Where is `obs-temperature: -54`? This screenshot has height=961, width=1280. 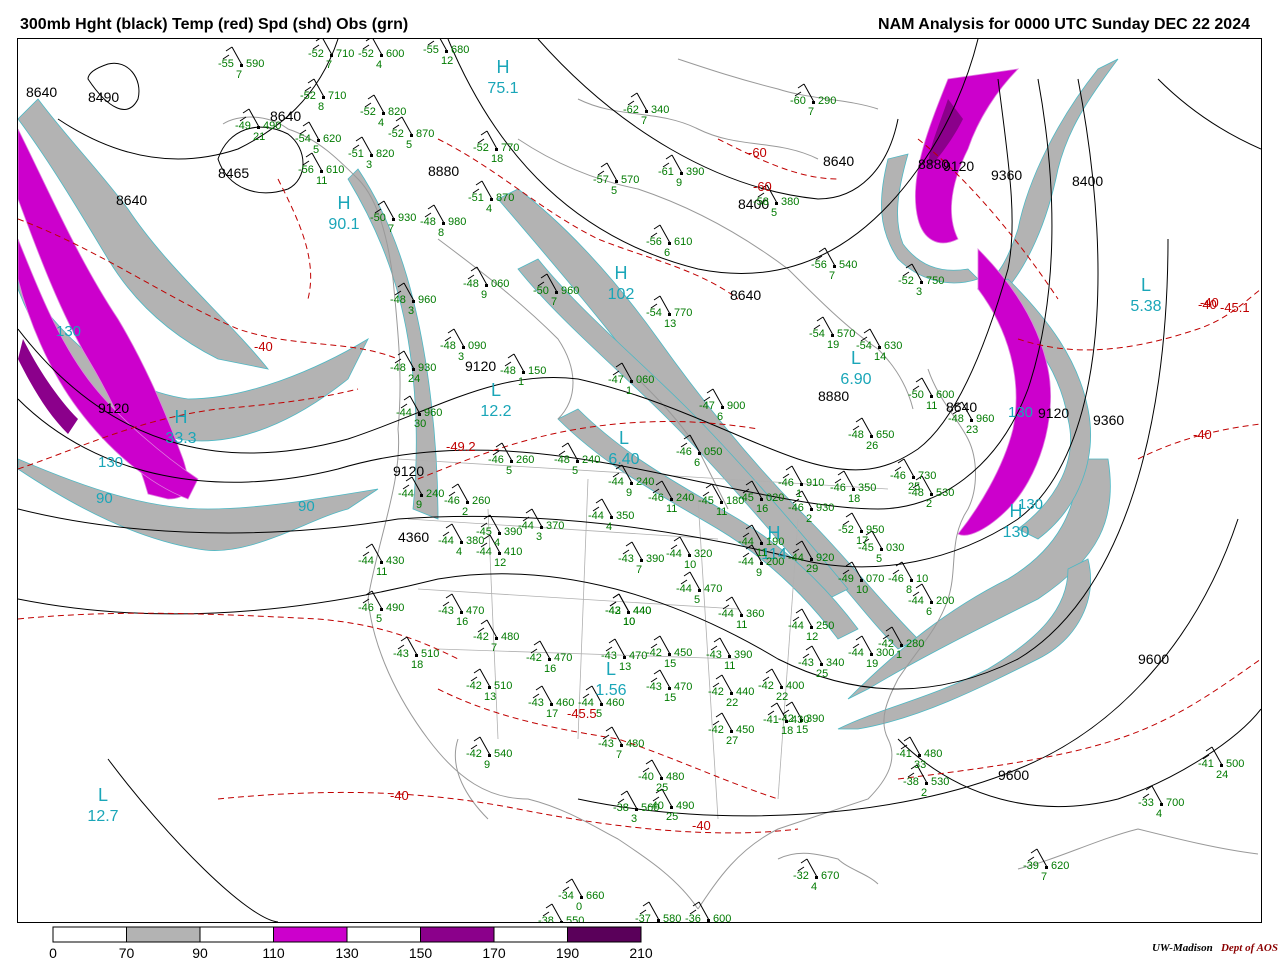
obs-temperature: -54 is located at coordinates (817, 334).